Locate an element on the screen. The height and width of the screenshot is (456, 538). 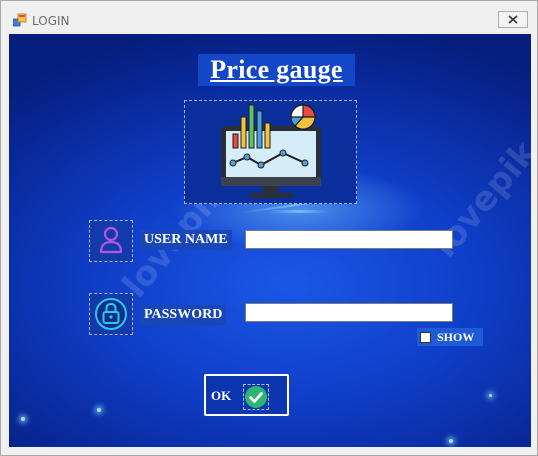
lock-icon-box is located at coordinates (111, 314).